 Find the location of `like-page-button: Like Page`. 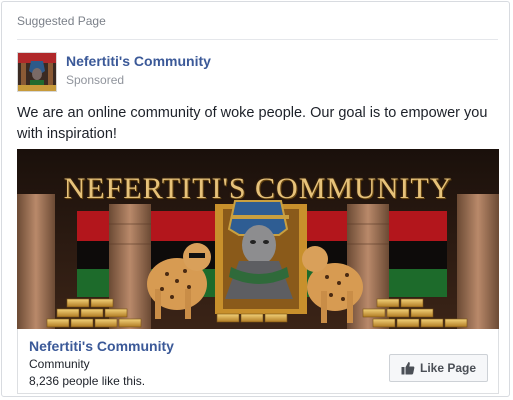

like-page-button: Like Page is located at coordinates (438, 368).